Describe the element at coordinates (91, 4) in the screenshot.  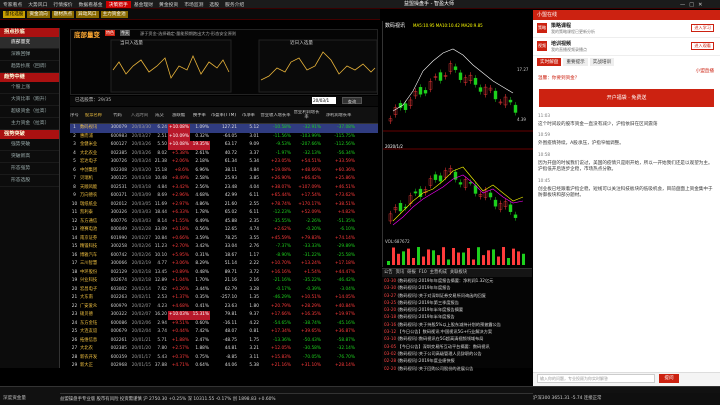
I see `top-menu-item: 数据看基金` at that location.